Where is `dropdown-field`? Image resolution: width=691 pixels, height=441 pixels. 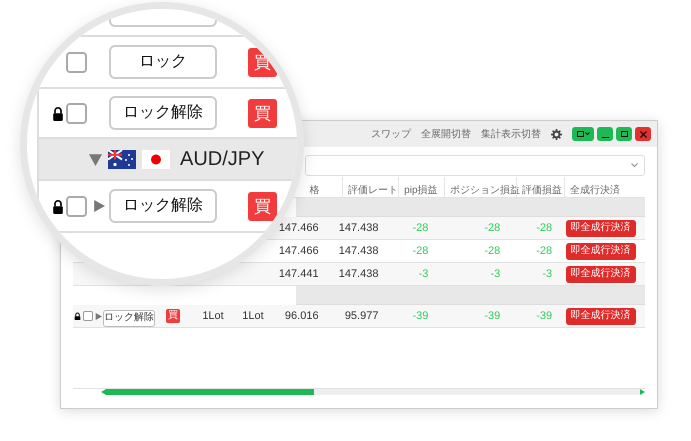
dropdown-field is located at coordinates (475, 165).